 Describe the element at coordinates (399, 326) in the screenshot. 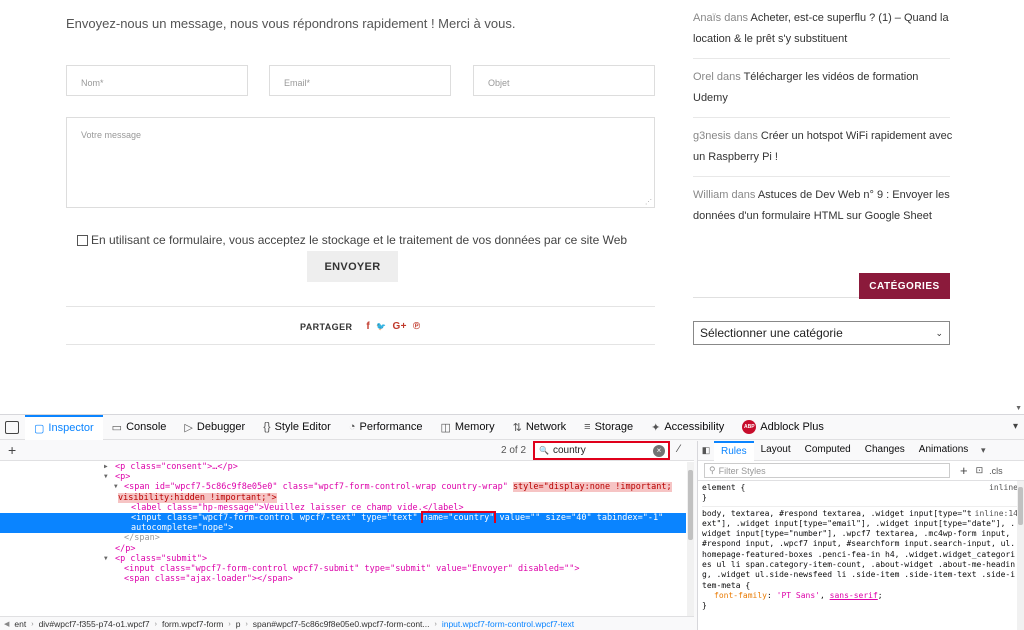

I see `google-plus-icon: G+` at that location.